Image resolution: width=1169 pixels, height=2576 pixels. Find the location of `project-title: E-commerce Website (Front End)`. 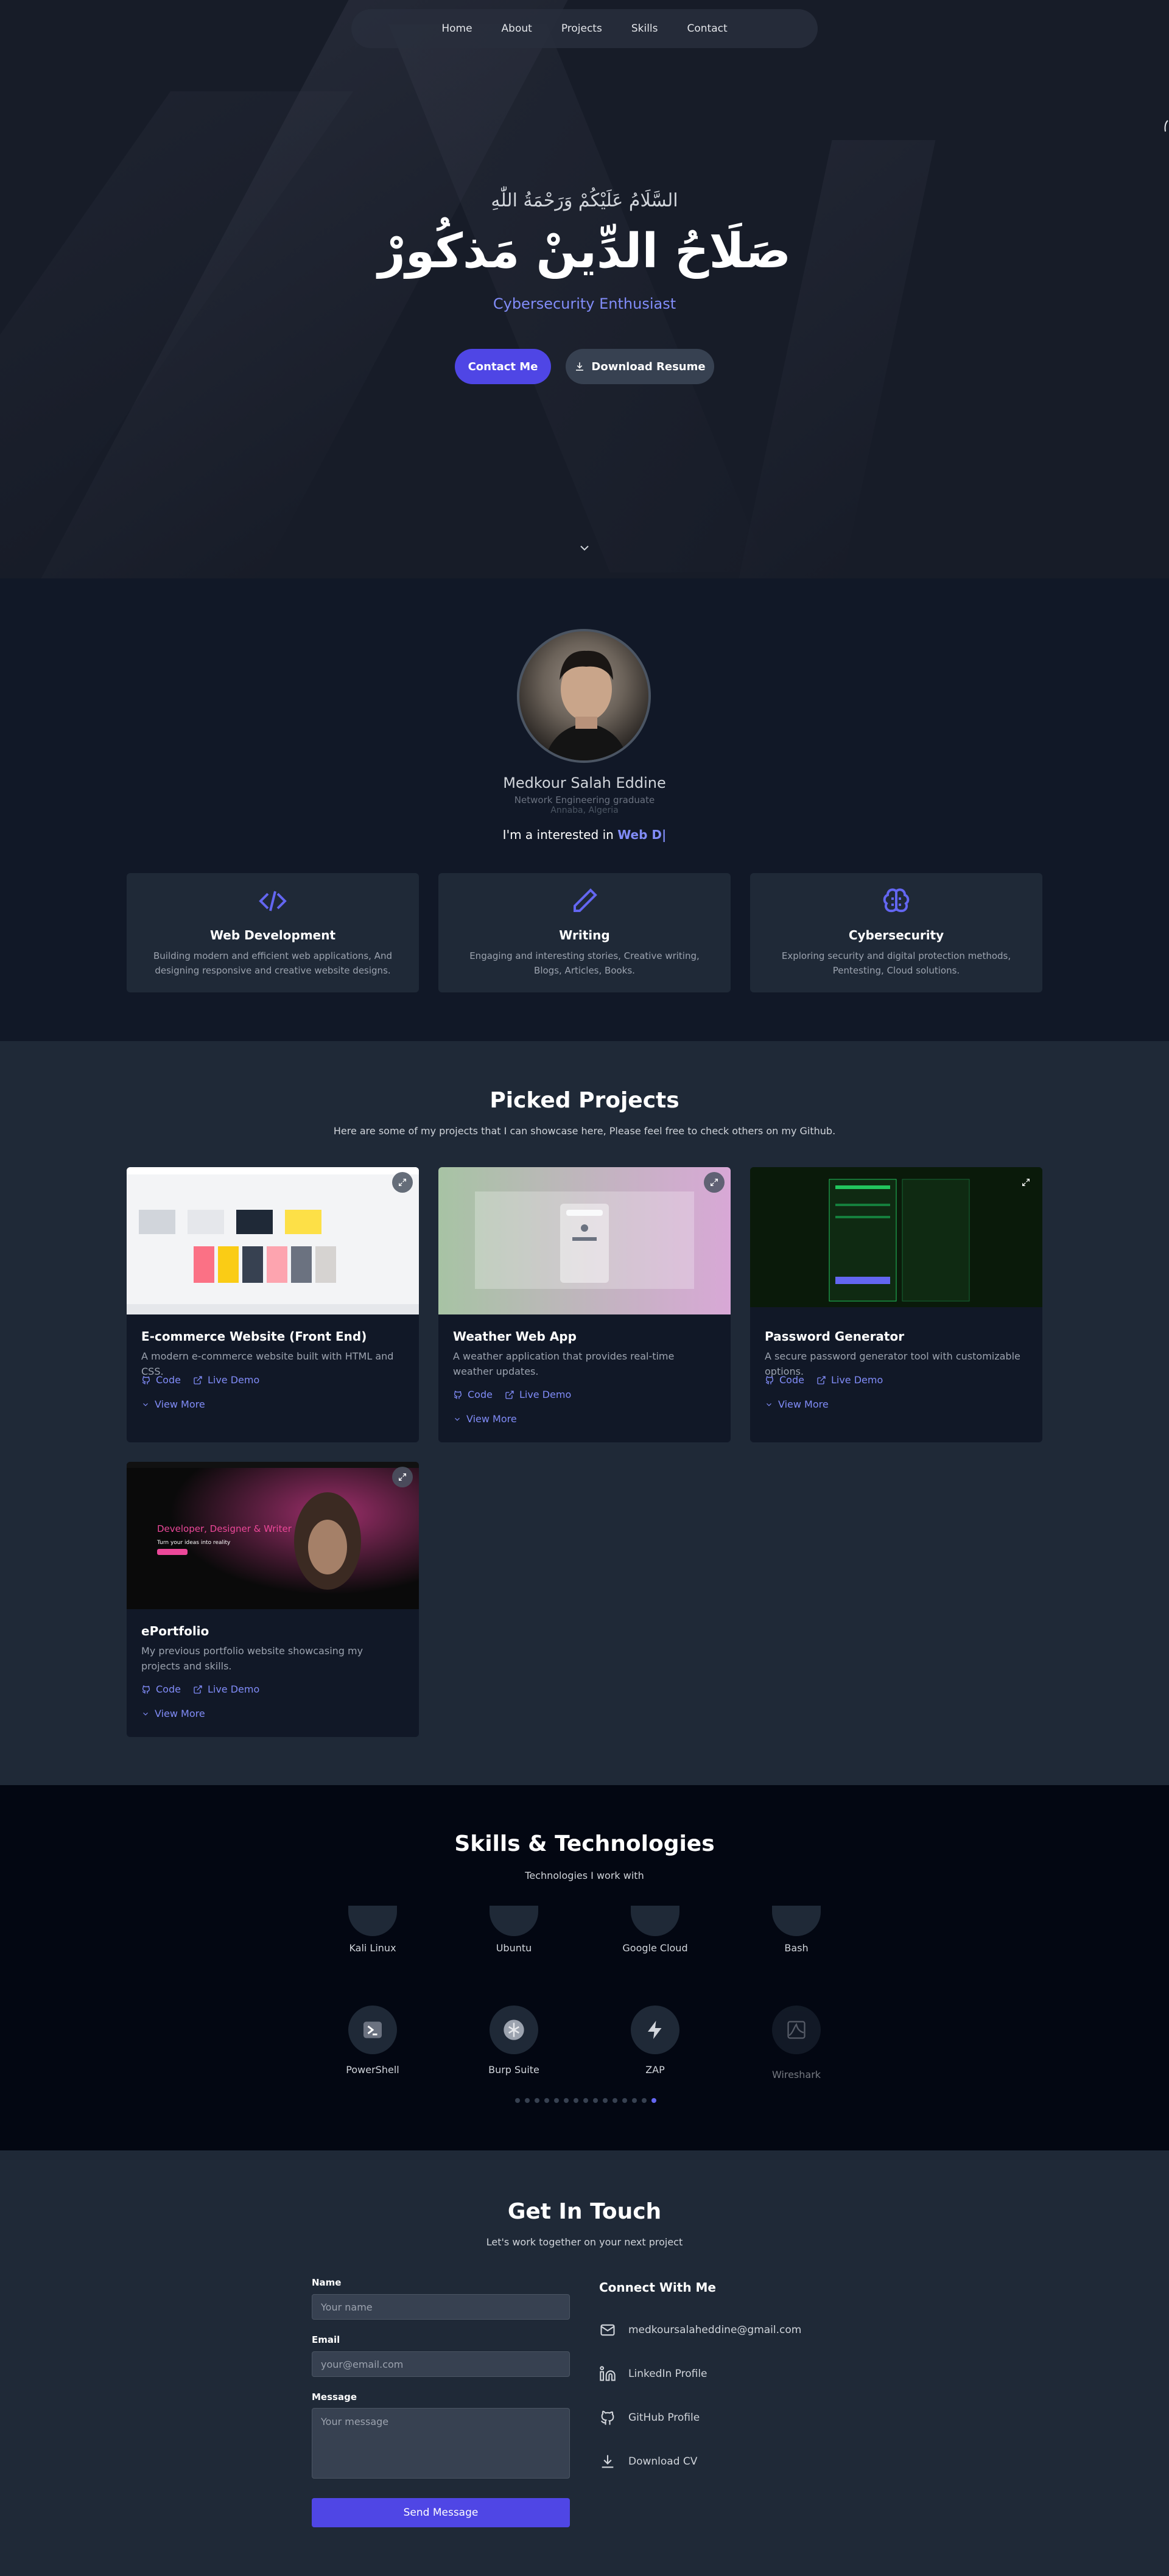

project-title: E-commerce Website (Front End) is located at coordinates (254, 1336).